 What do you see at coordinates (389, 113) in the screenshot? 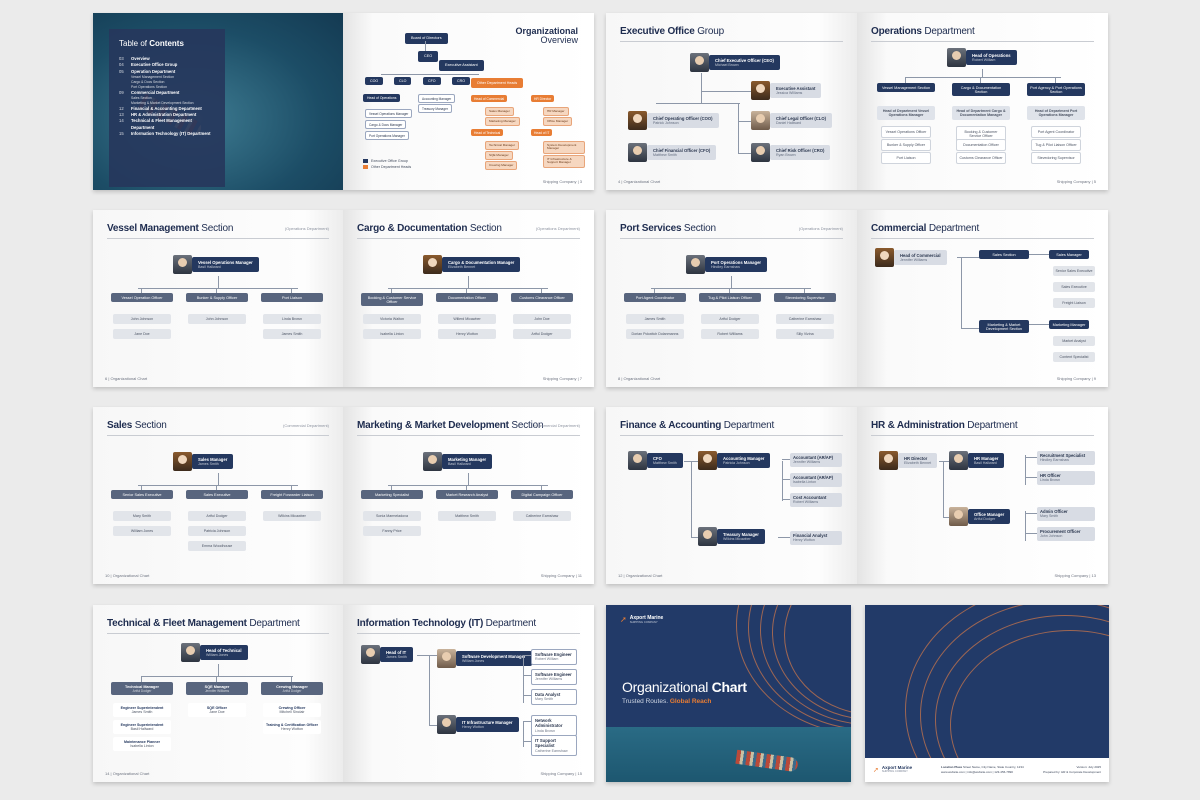
I see `role-box: Vessel Operations Manager` at bounding box center [389, 113].